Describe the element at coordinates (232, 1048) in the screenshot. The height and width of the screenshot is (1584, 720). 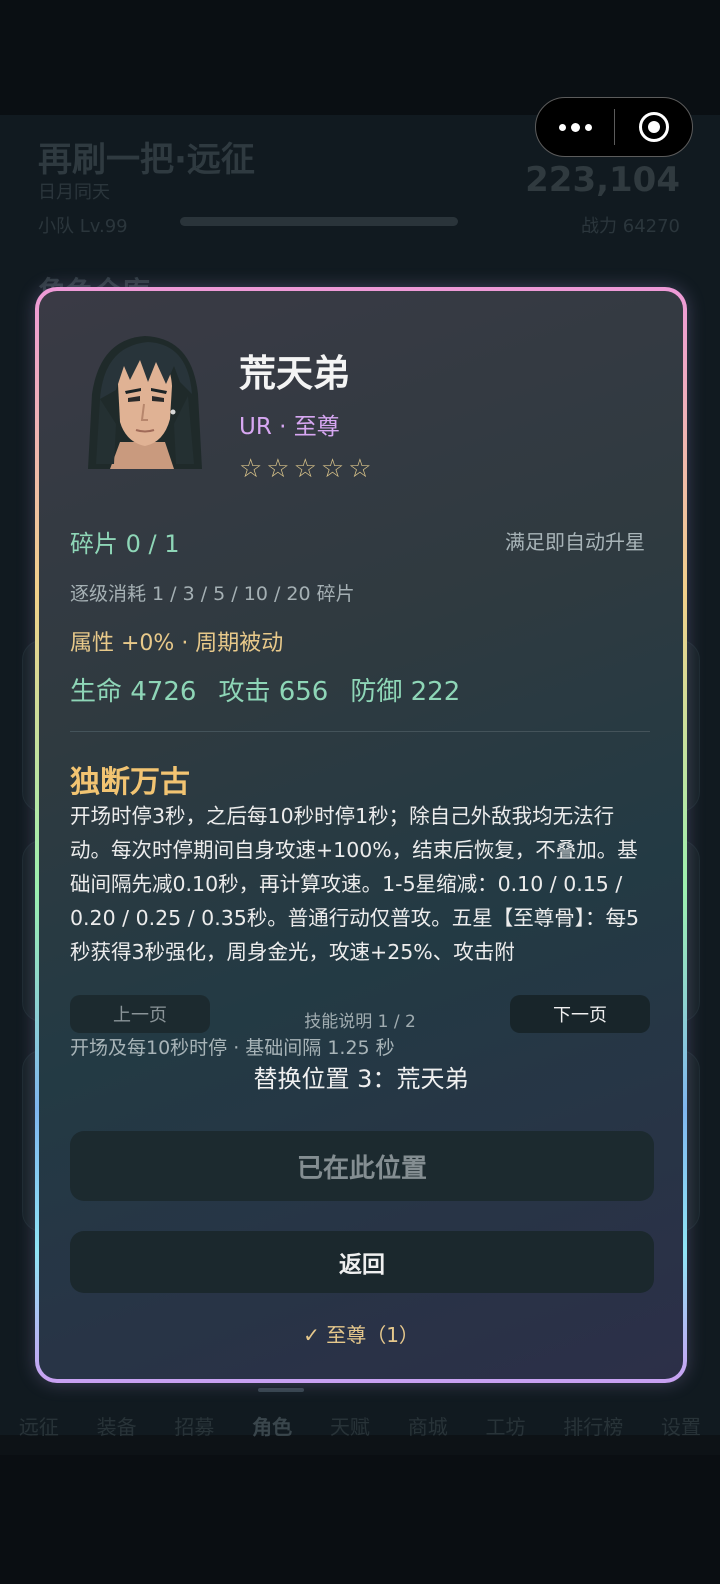
I see `interval-note: 开场及每10秒时停 · 基础间隔 1.25 秒` at that location.